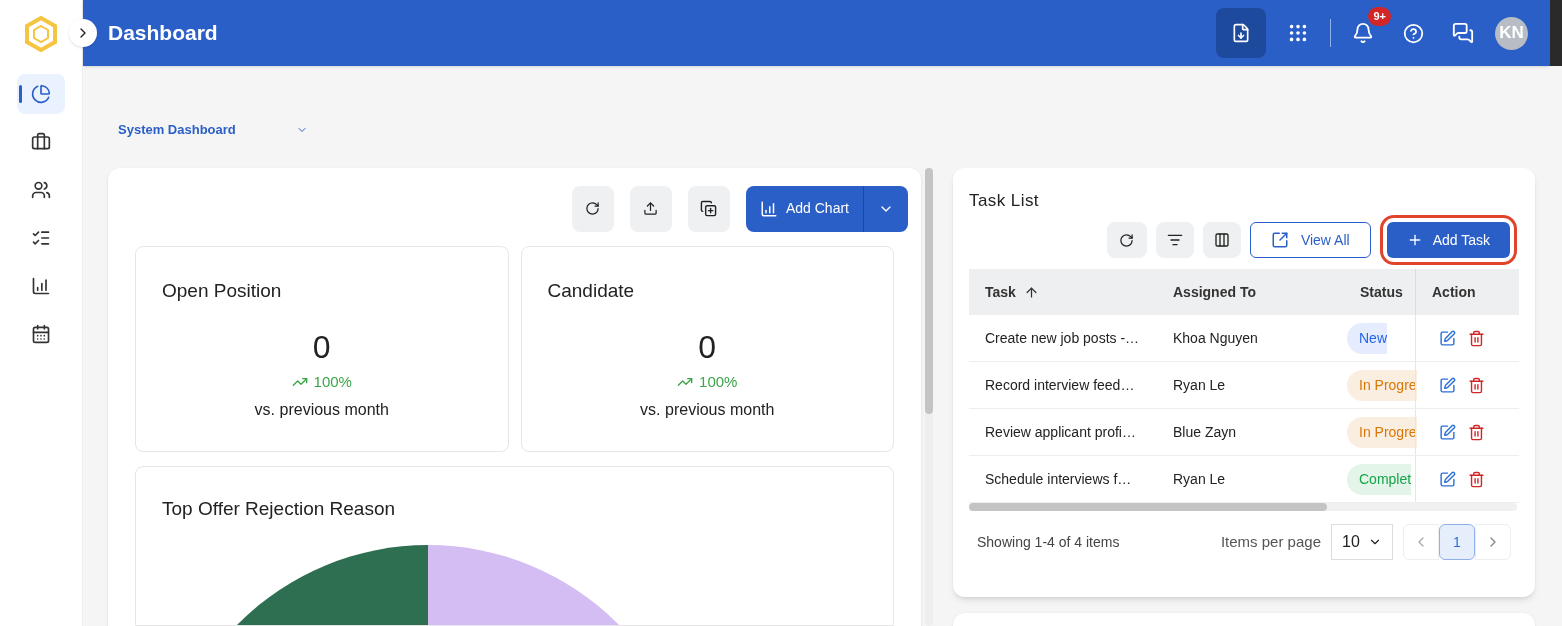 The width and height of the screenshot is (1562, 626). Describe the element at coordinates (41, 238) in the screenshot. I see `checklist-icon` at that location.